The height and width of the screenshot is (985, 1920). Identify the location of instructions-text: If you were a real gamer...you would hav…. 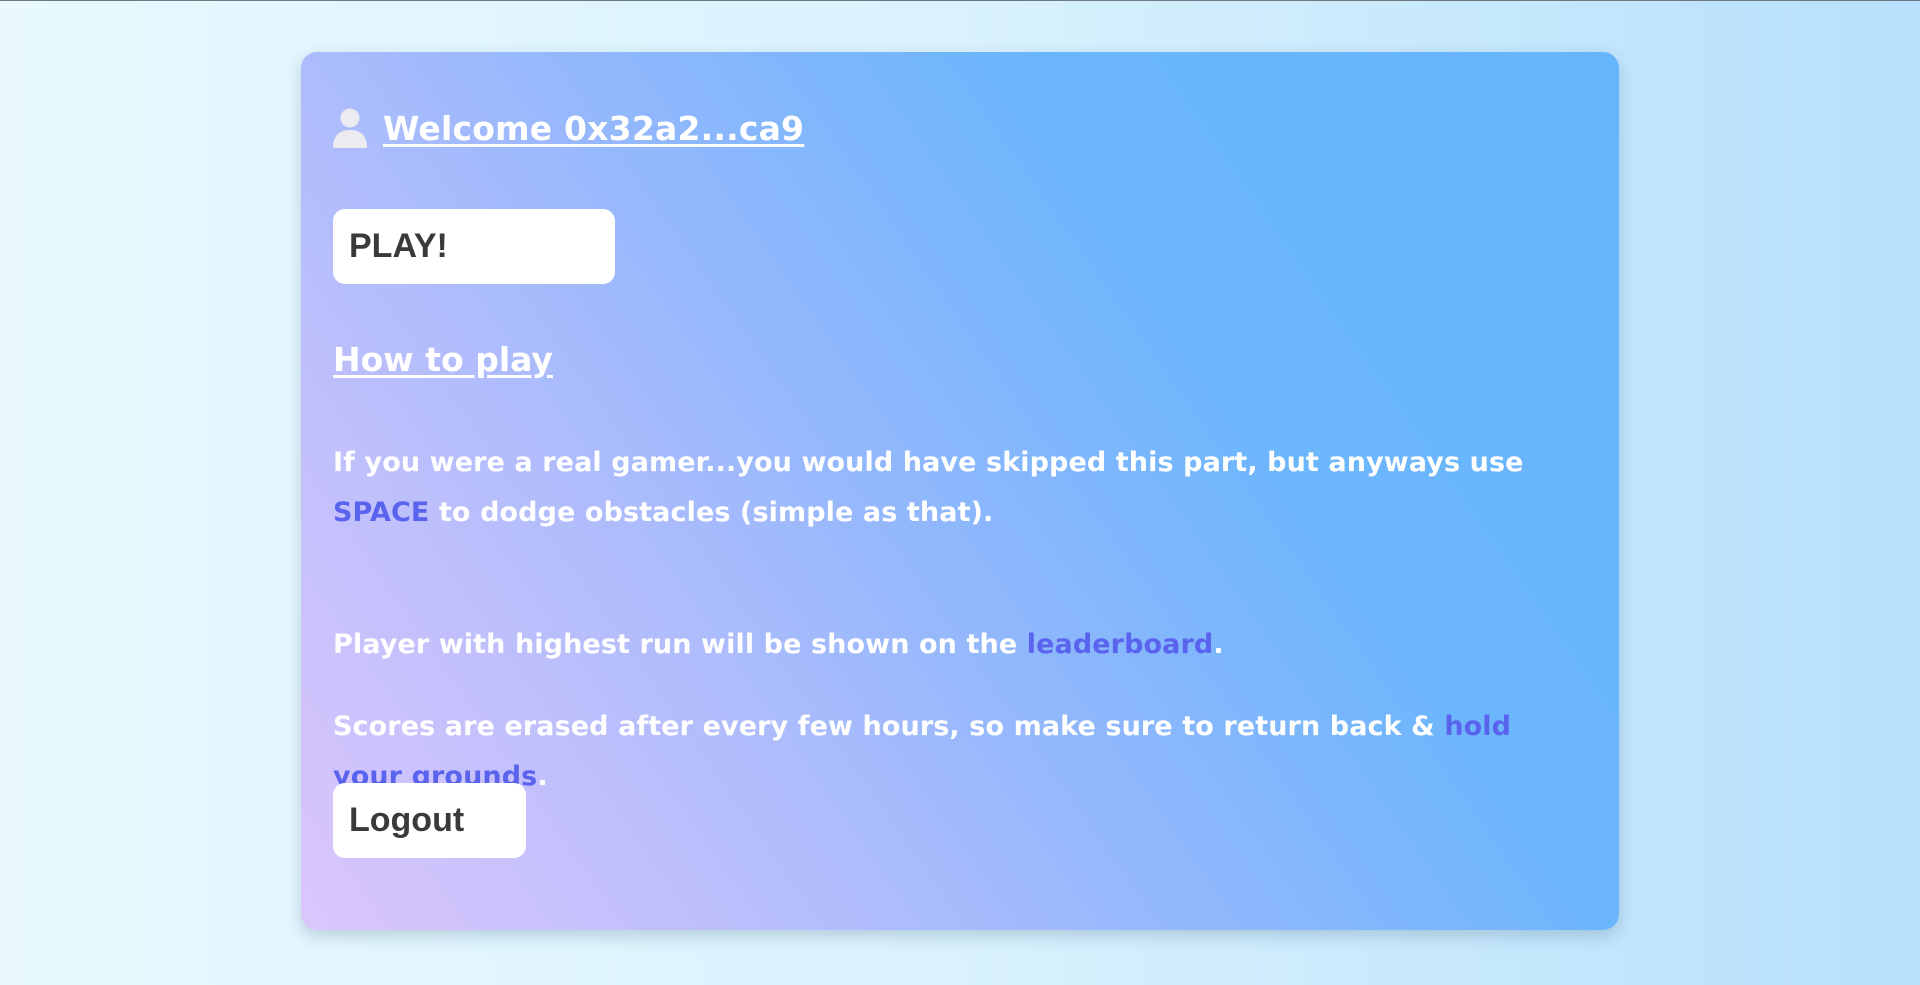
(928, 462).